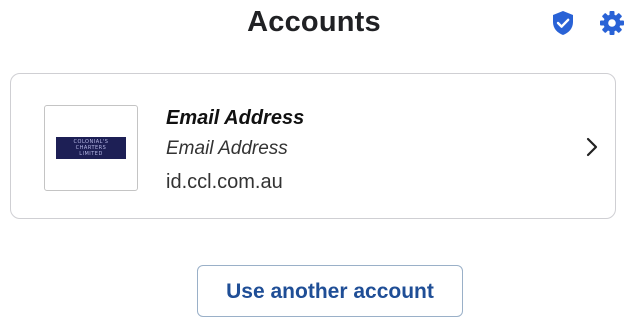 Image resolution: width=628 pixels, height=317 pixels. I want to click on page-title: Accounts, so click(314, 22).